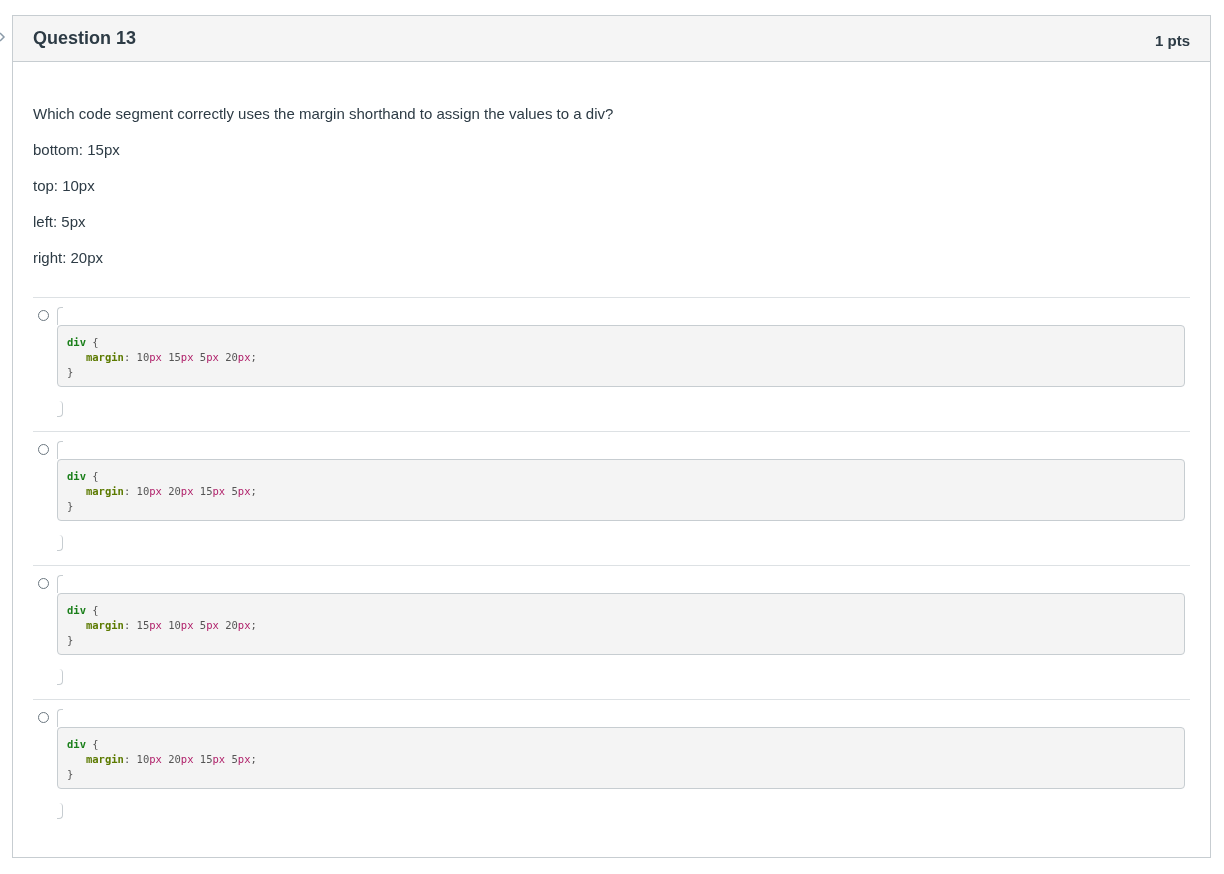  What do you see at coordinates (64, 185) in the screenshot?
I see `value-line: top: 10px` at bounding box center [64, 185].